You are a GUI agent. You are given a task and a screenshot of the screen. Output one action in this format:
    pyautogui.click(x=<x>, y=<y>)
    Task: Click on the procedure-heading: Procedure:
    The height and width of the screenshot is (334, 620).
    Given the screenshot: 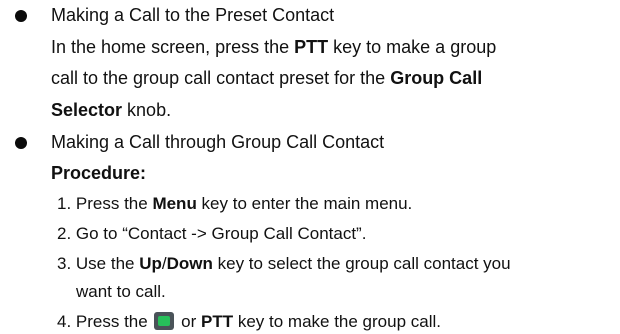 What is the action you would take?
    pyautogui.click(x=98, y=173)
    